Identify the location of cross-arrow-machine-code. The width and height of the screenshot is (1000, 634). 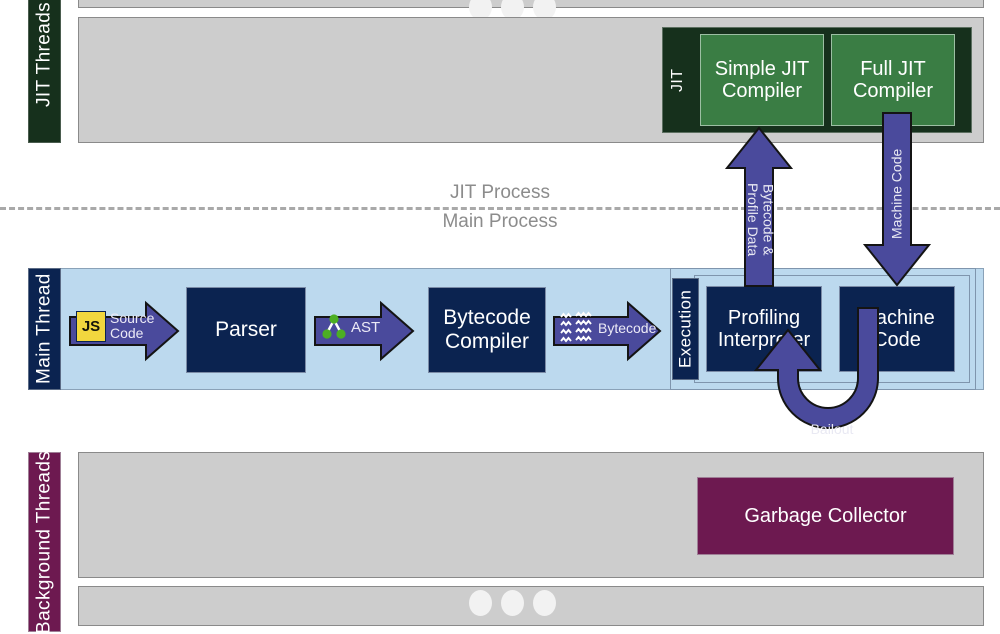
(897, 199).